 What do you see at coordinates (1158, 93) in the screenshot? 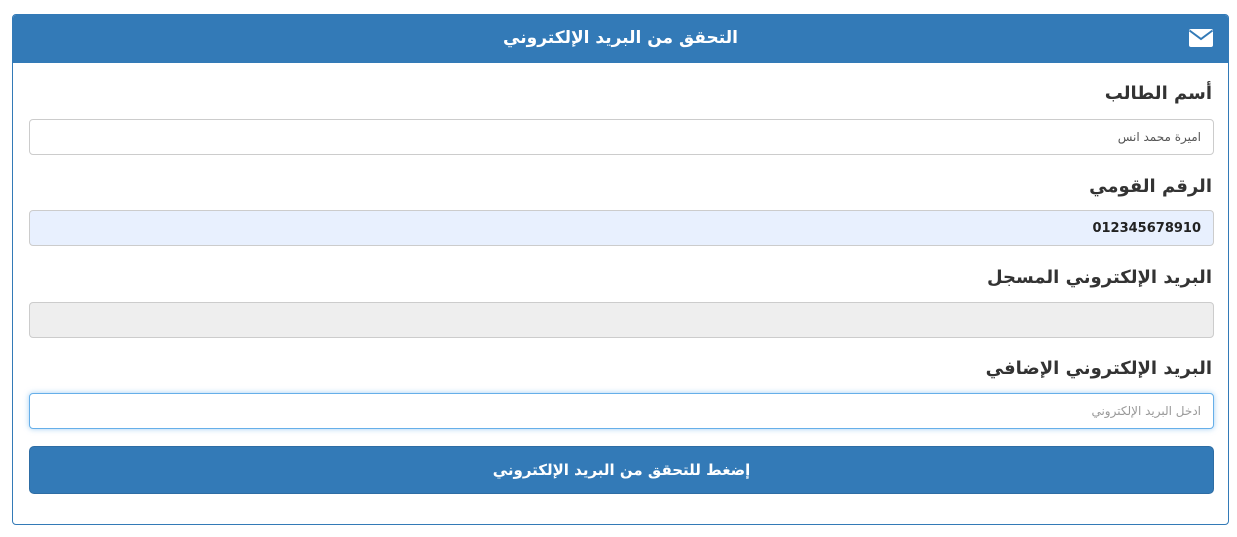
I see `student-name-label: أسم الطالب` at bounding box center [1158, 93].